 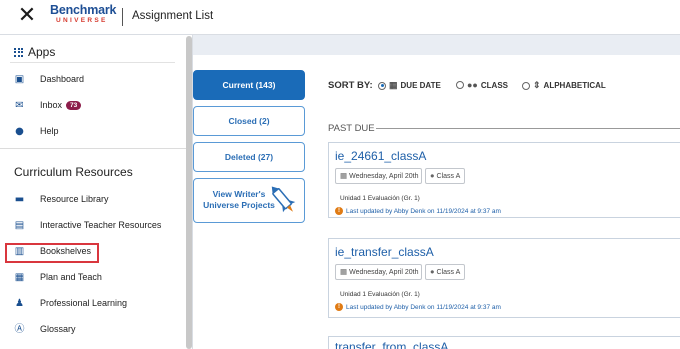 What do you see at coordinates (283, 199) in the screenshot?
I see `rocket-pencil-icon` at bounding box center [283, 199].